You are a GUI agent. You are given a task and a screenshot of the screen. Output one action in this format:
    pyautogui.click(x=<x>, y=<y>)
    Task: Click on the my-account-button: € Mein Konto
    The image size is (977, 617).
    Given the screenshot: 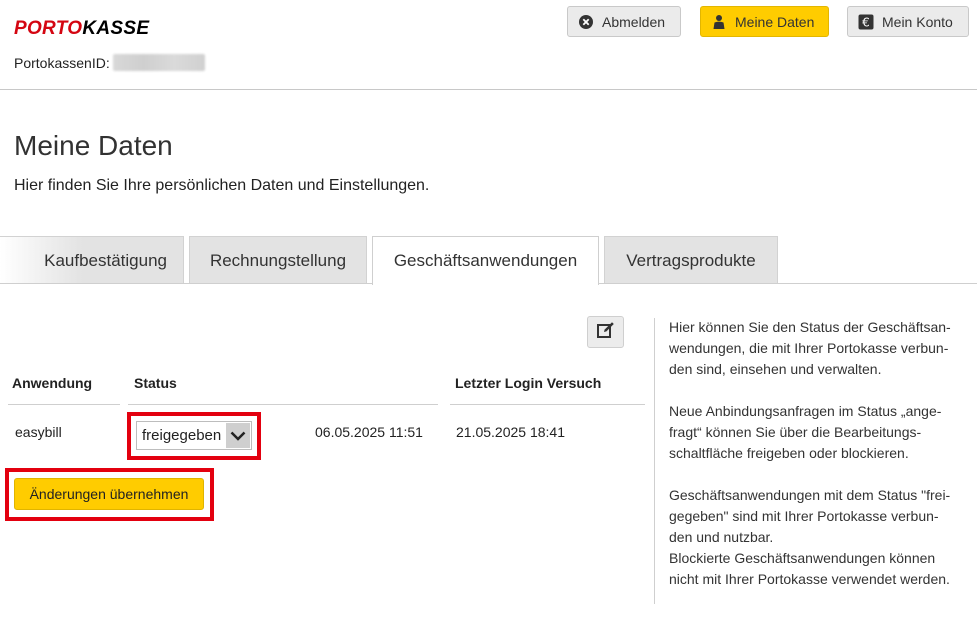 What is the action you would take?
    pyautogui.click(x=908, y=21)
    